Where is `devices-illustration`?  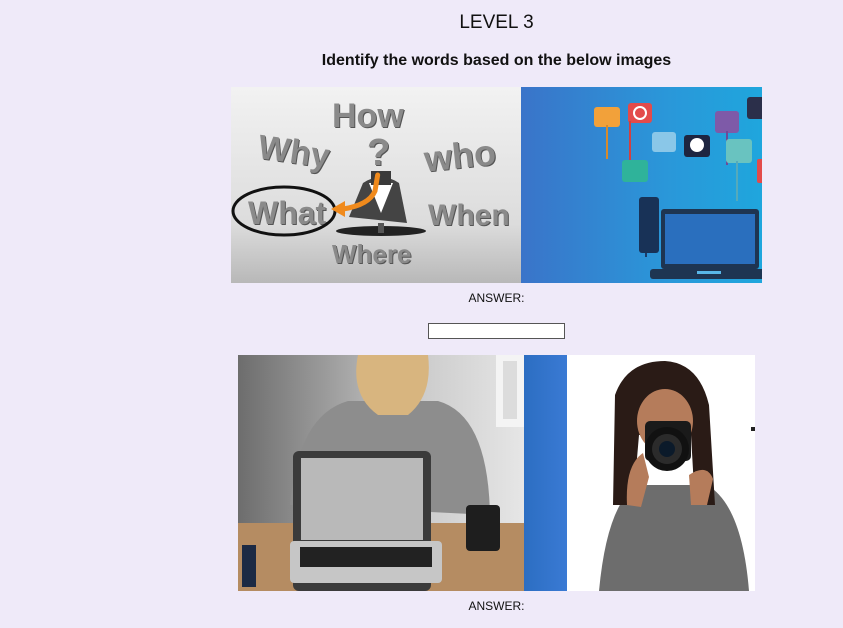
devices-illustration is located at coordinates (678, 188).